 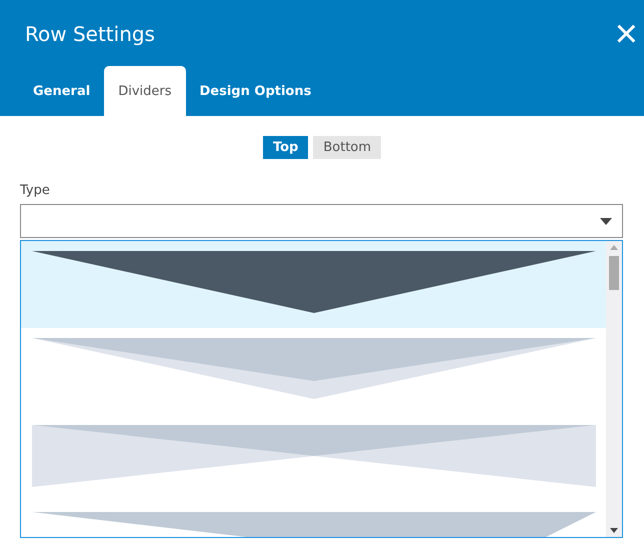 What do you see at coordinates (35, 190) in the screenshot?
I see `field-label: Type` at bounding box center [35, 190].